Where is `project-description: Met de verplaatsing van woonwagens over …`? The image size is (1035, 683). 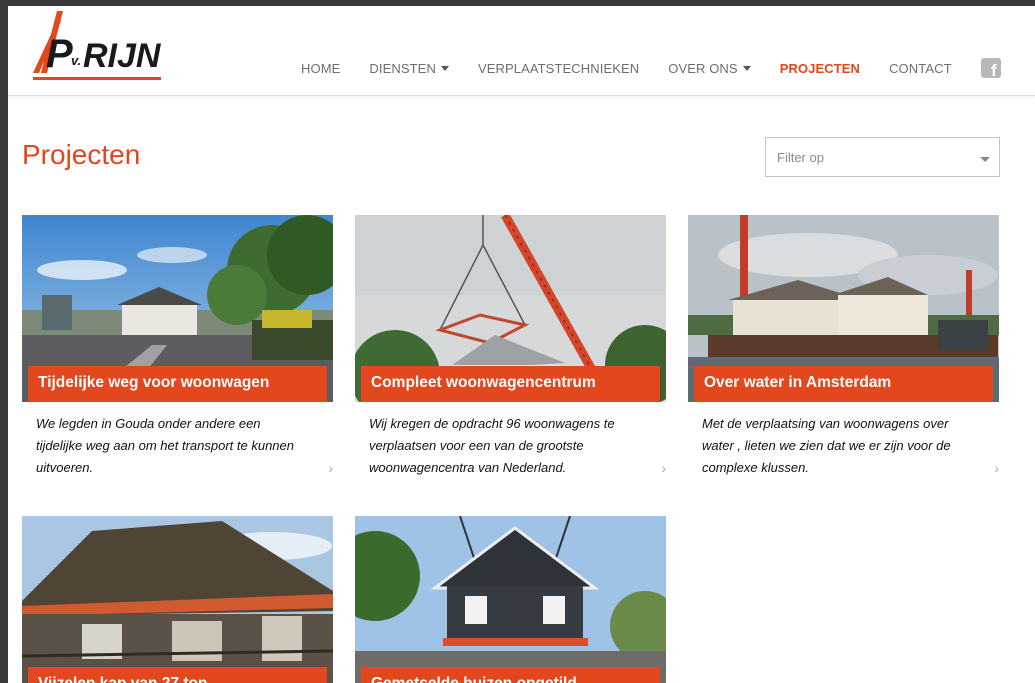 project-description: Met de verplaatsing van woonwagens over … is located at coordinates (843, 439).